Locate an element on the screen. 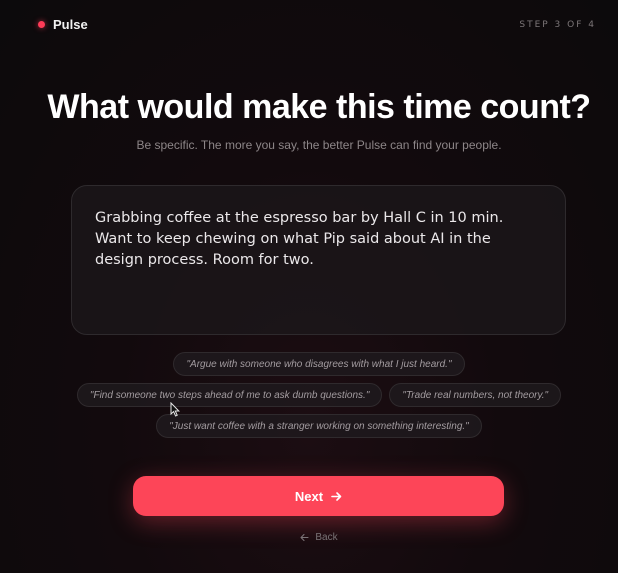 The height and width of the screenshot is (573, 618). brand: Pulse is located at coordinates (63, 24).